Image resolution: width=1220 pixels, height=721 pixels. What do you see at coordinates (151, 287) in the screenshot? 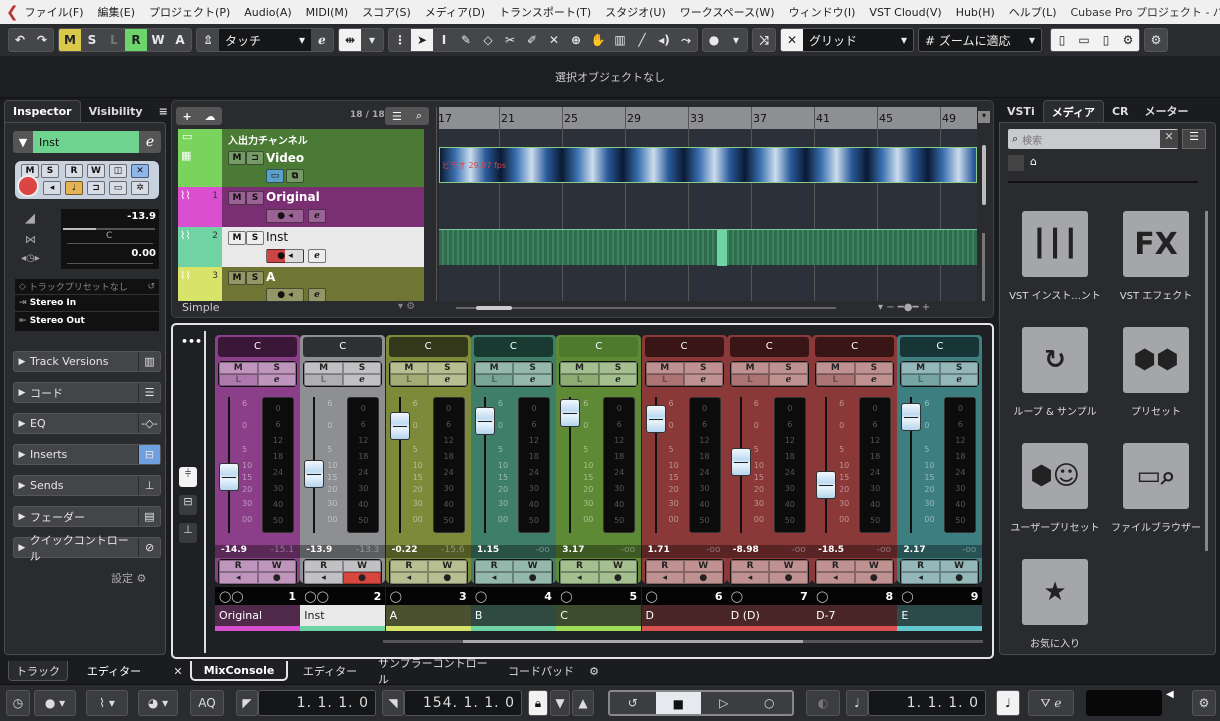
I see `reset-icon: ↺` at bounding box center [151, 287].